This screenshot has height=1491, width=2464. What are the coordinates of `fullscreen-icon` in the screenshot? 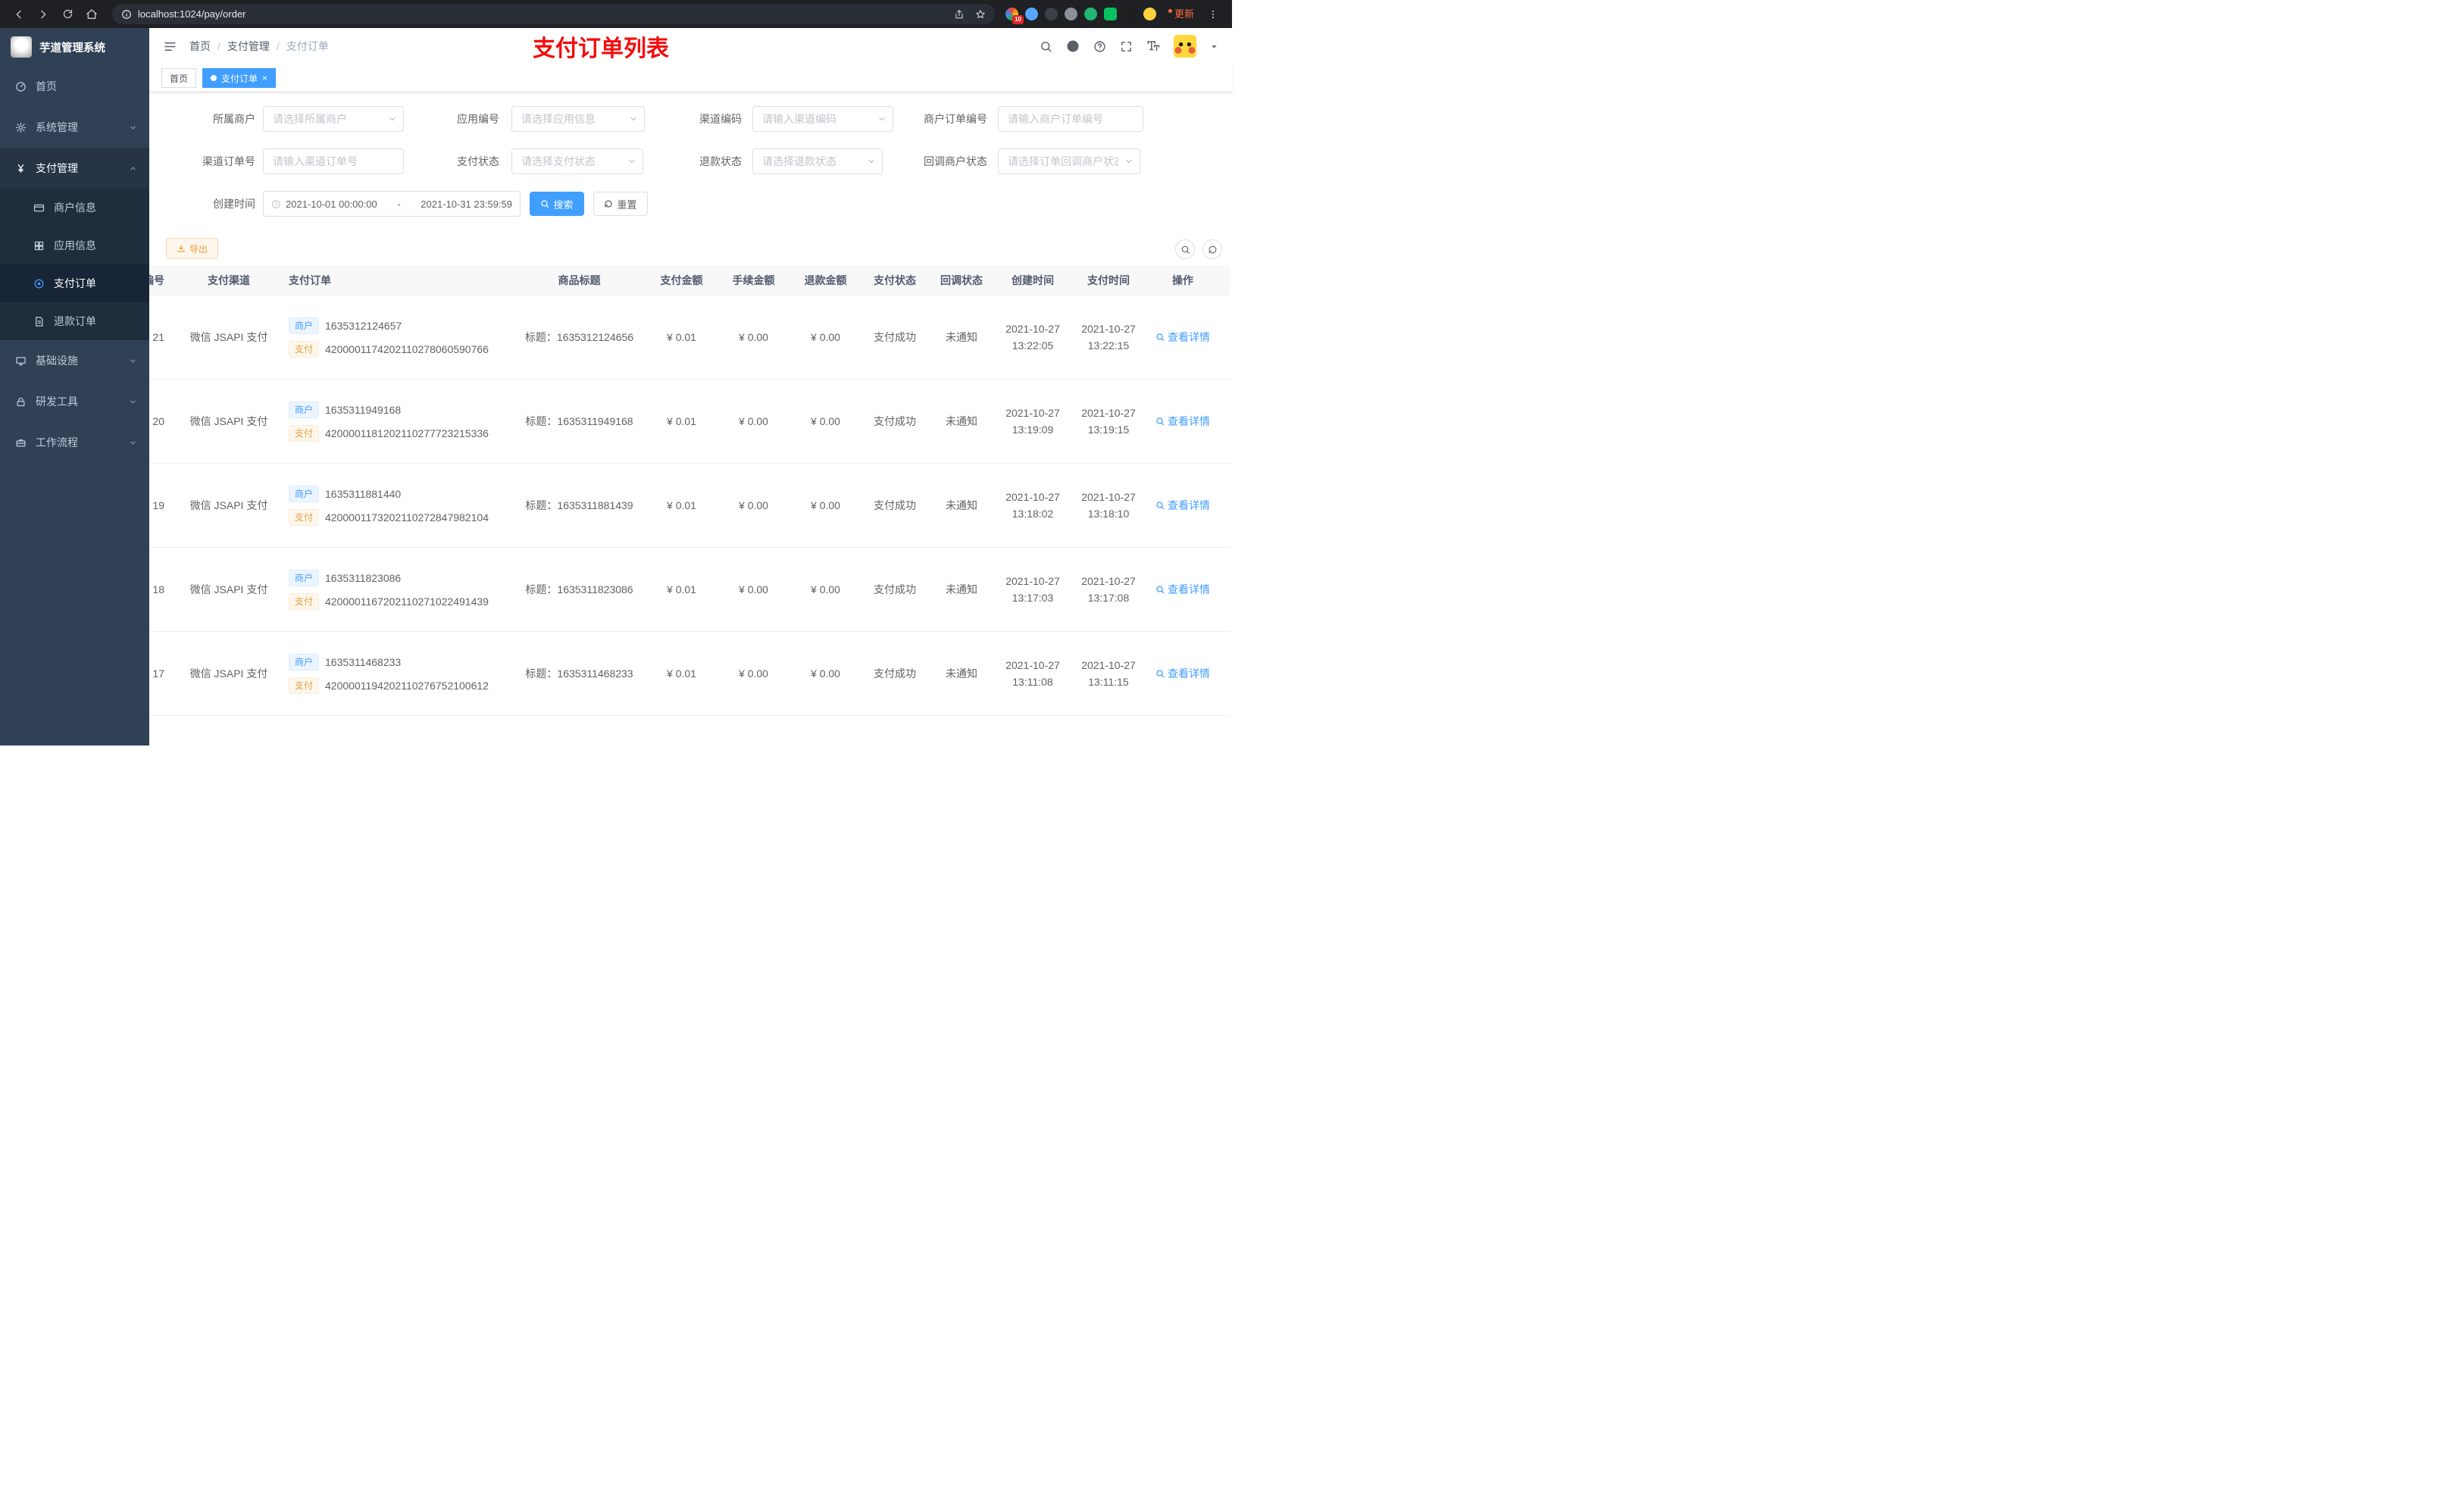 It's located at (1126, 46).